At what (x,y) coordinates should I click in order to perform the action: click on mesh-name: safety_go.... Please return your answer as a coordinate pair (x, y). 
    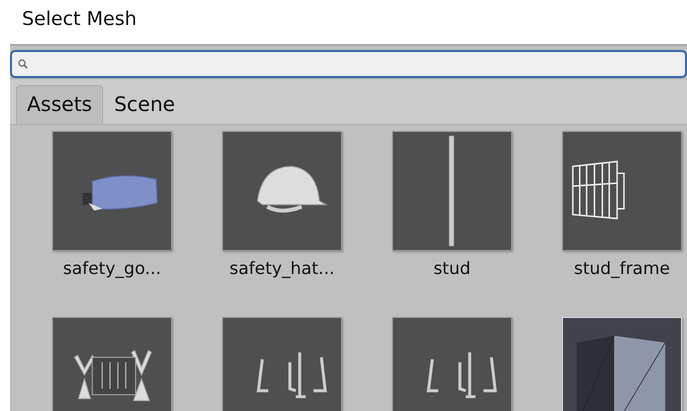
    Looking at the image, I should click on (112, 269).